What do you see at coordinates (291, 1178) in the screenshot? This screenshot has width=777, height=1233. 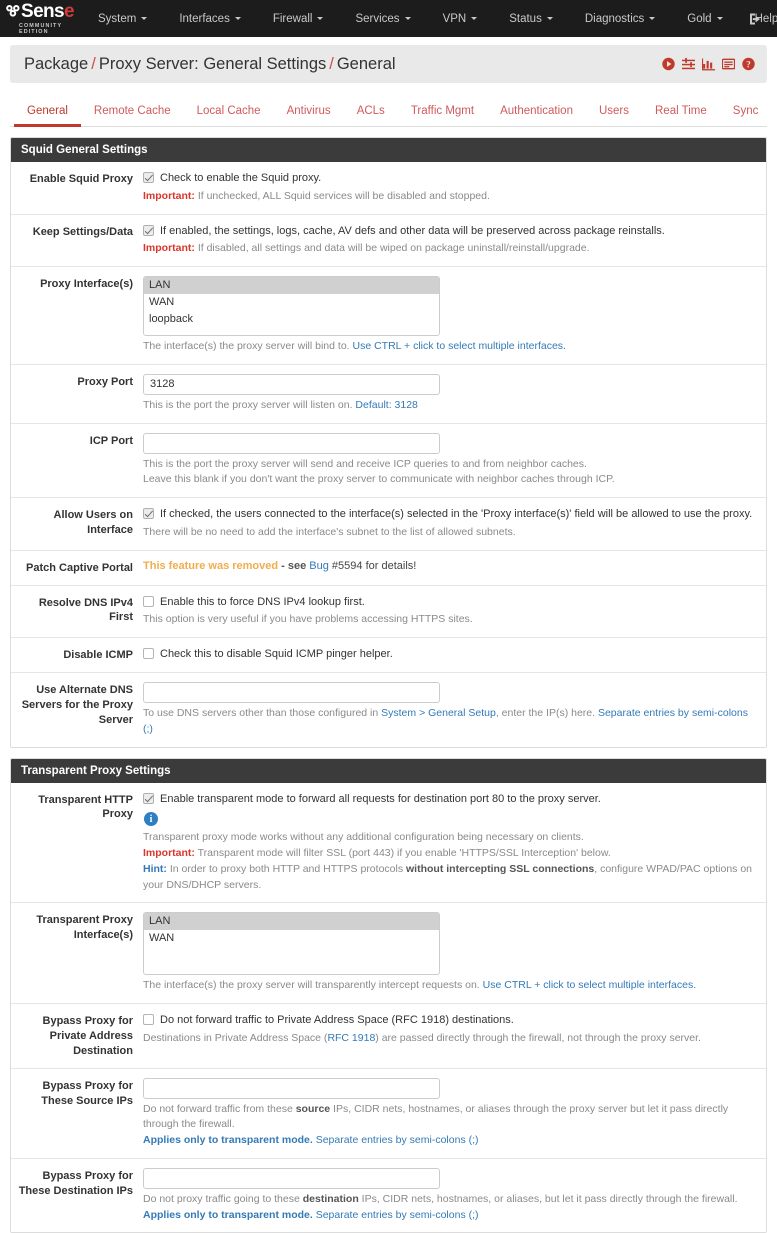 I see `bypass-destination-ips-input` at bounding box center [291, 1178].